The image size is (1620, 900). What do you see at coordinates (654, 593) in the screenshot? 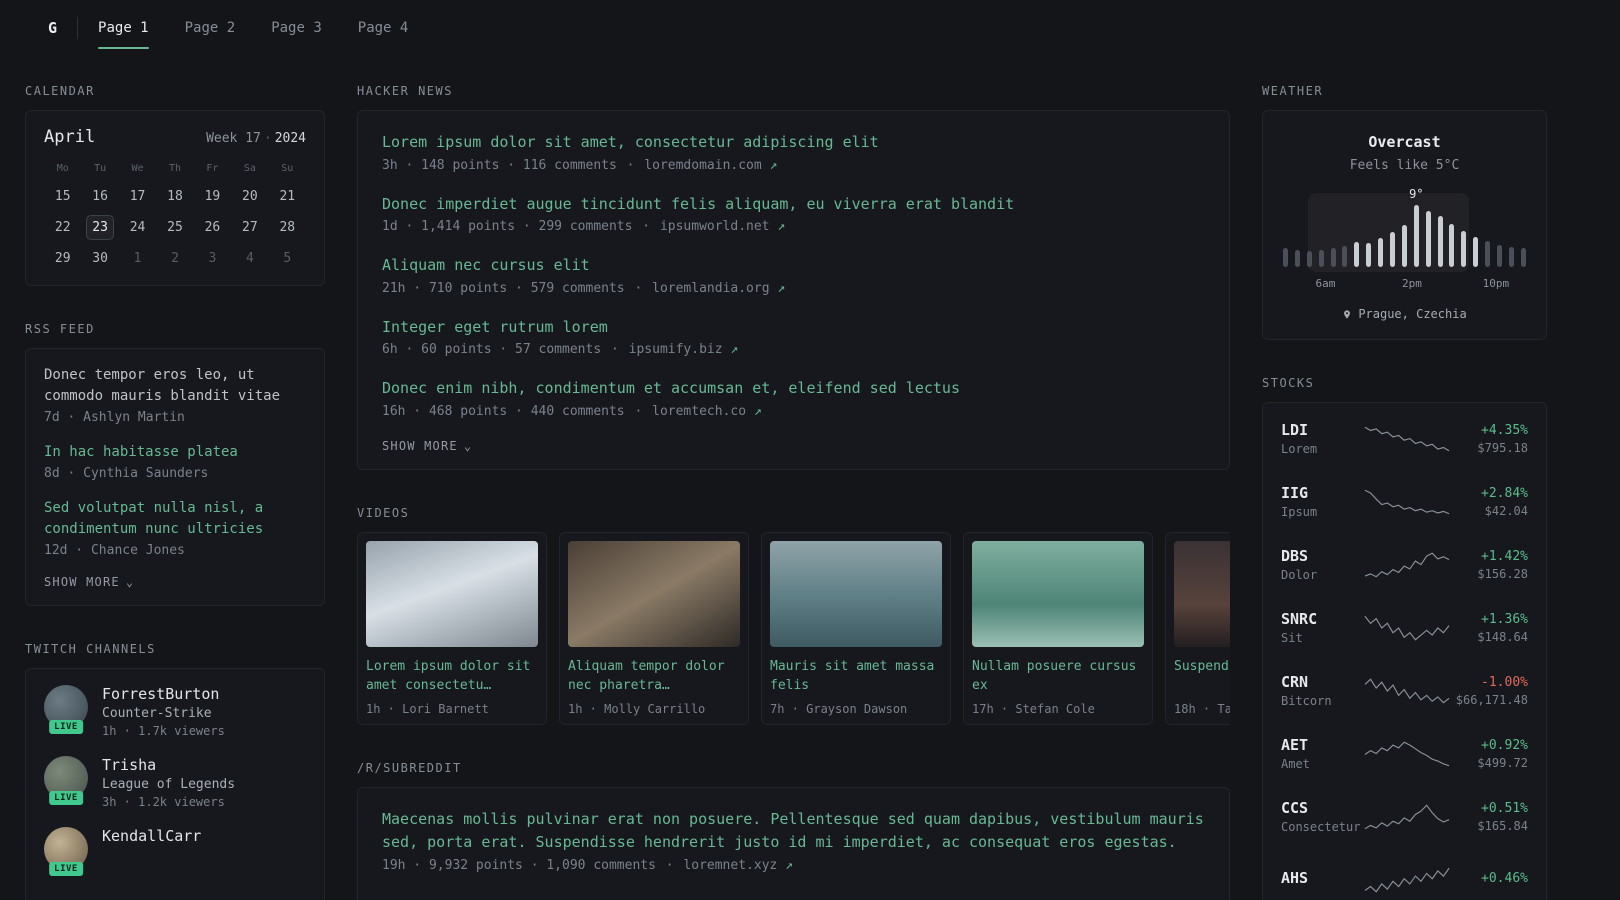
I see `video-thumbnail` at bounding box center [654, 593].